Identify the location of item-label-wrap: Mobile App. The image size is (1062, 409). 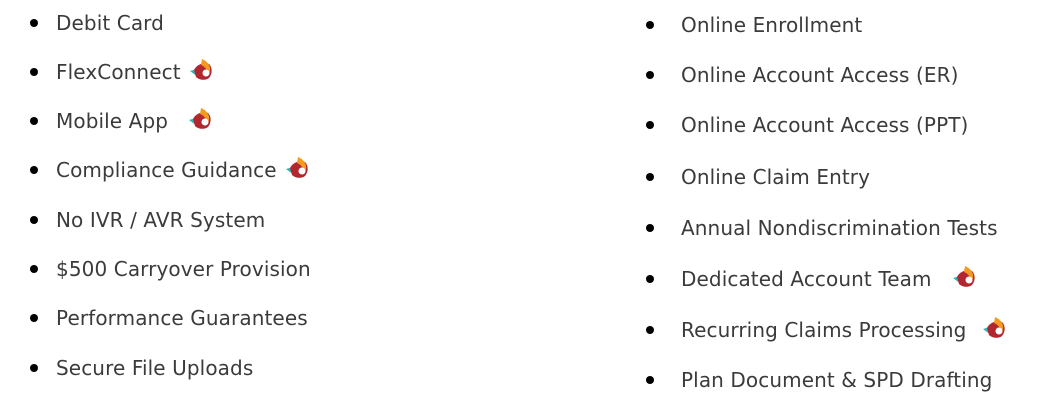
(135, 121).